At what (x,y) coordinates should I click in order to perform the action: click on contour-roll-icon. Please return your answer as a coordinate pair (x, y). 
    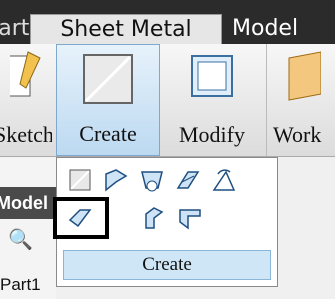
    Looking at the image, I should click on (152, 180).